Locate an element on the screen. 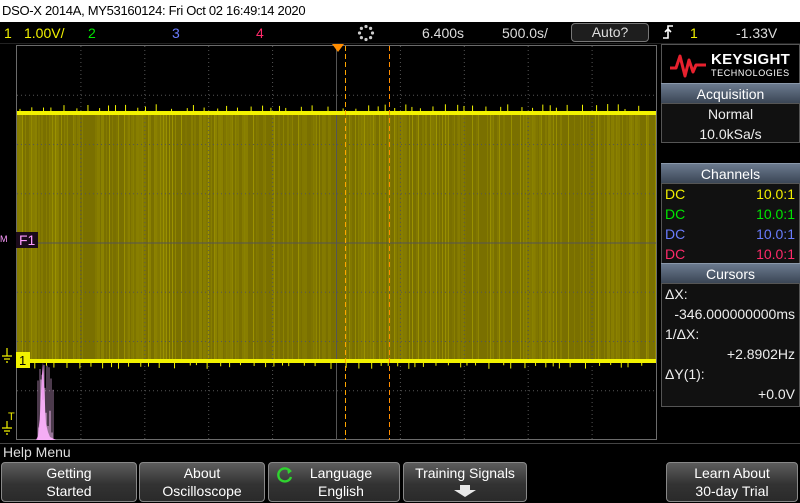 Image resolution: width=800 pixels, height=503 pixels. logo-brand: KEYSIGHT is located at coordinates (751, 59).